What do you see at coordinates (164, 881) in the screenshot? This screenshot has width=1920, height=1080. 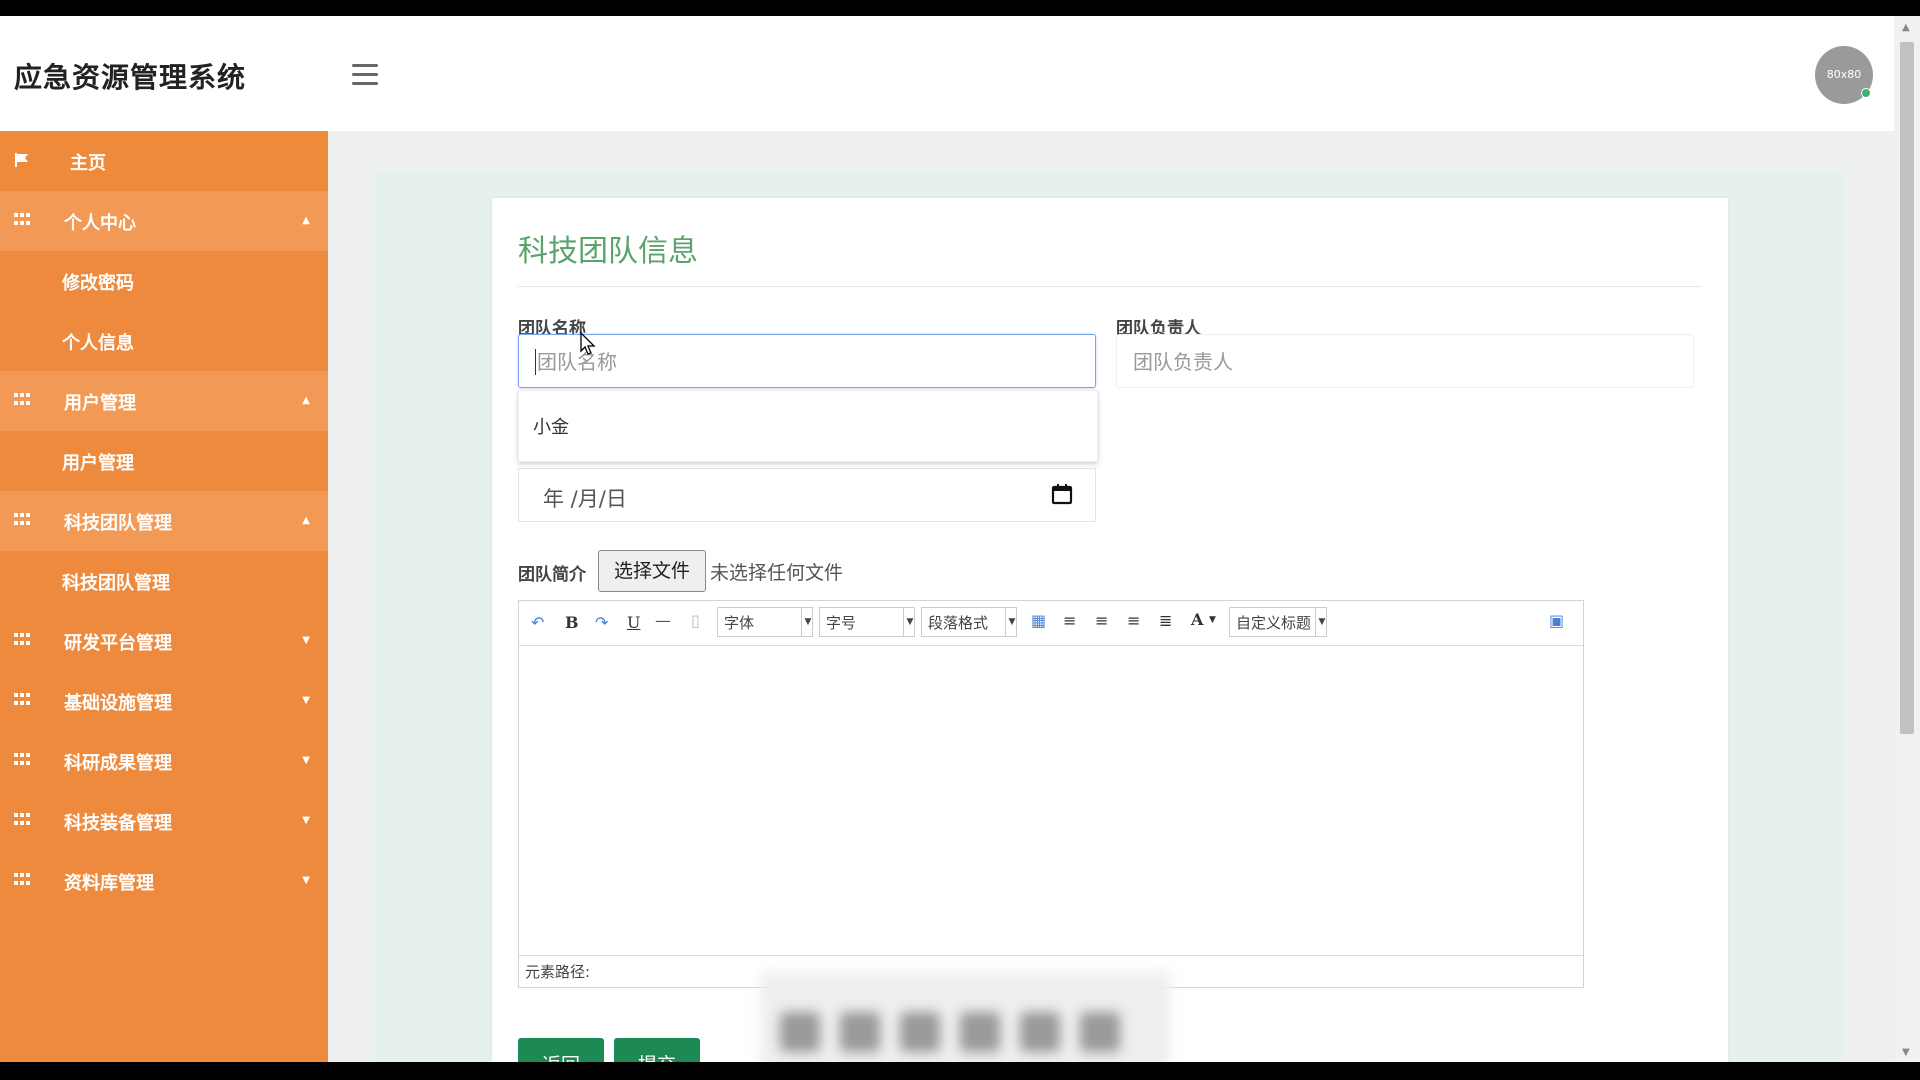 I see `sidebar-group-library-management: 资料库管理 ▼` at bounding box center [164, 881].